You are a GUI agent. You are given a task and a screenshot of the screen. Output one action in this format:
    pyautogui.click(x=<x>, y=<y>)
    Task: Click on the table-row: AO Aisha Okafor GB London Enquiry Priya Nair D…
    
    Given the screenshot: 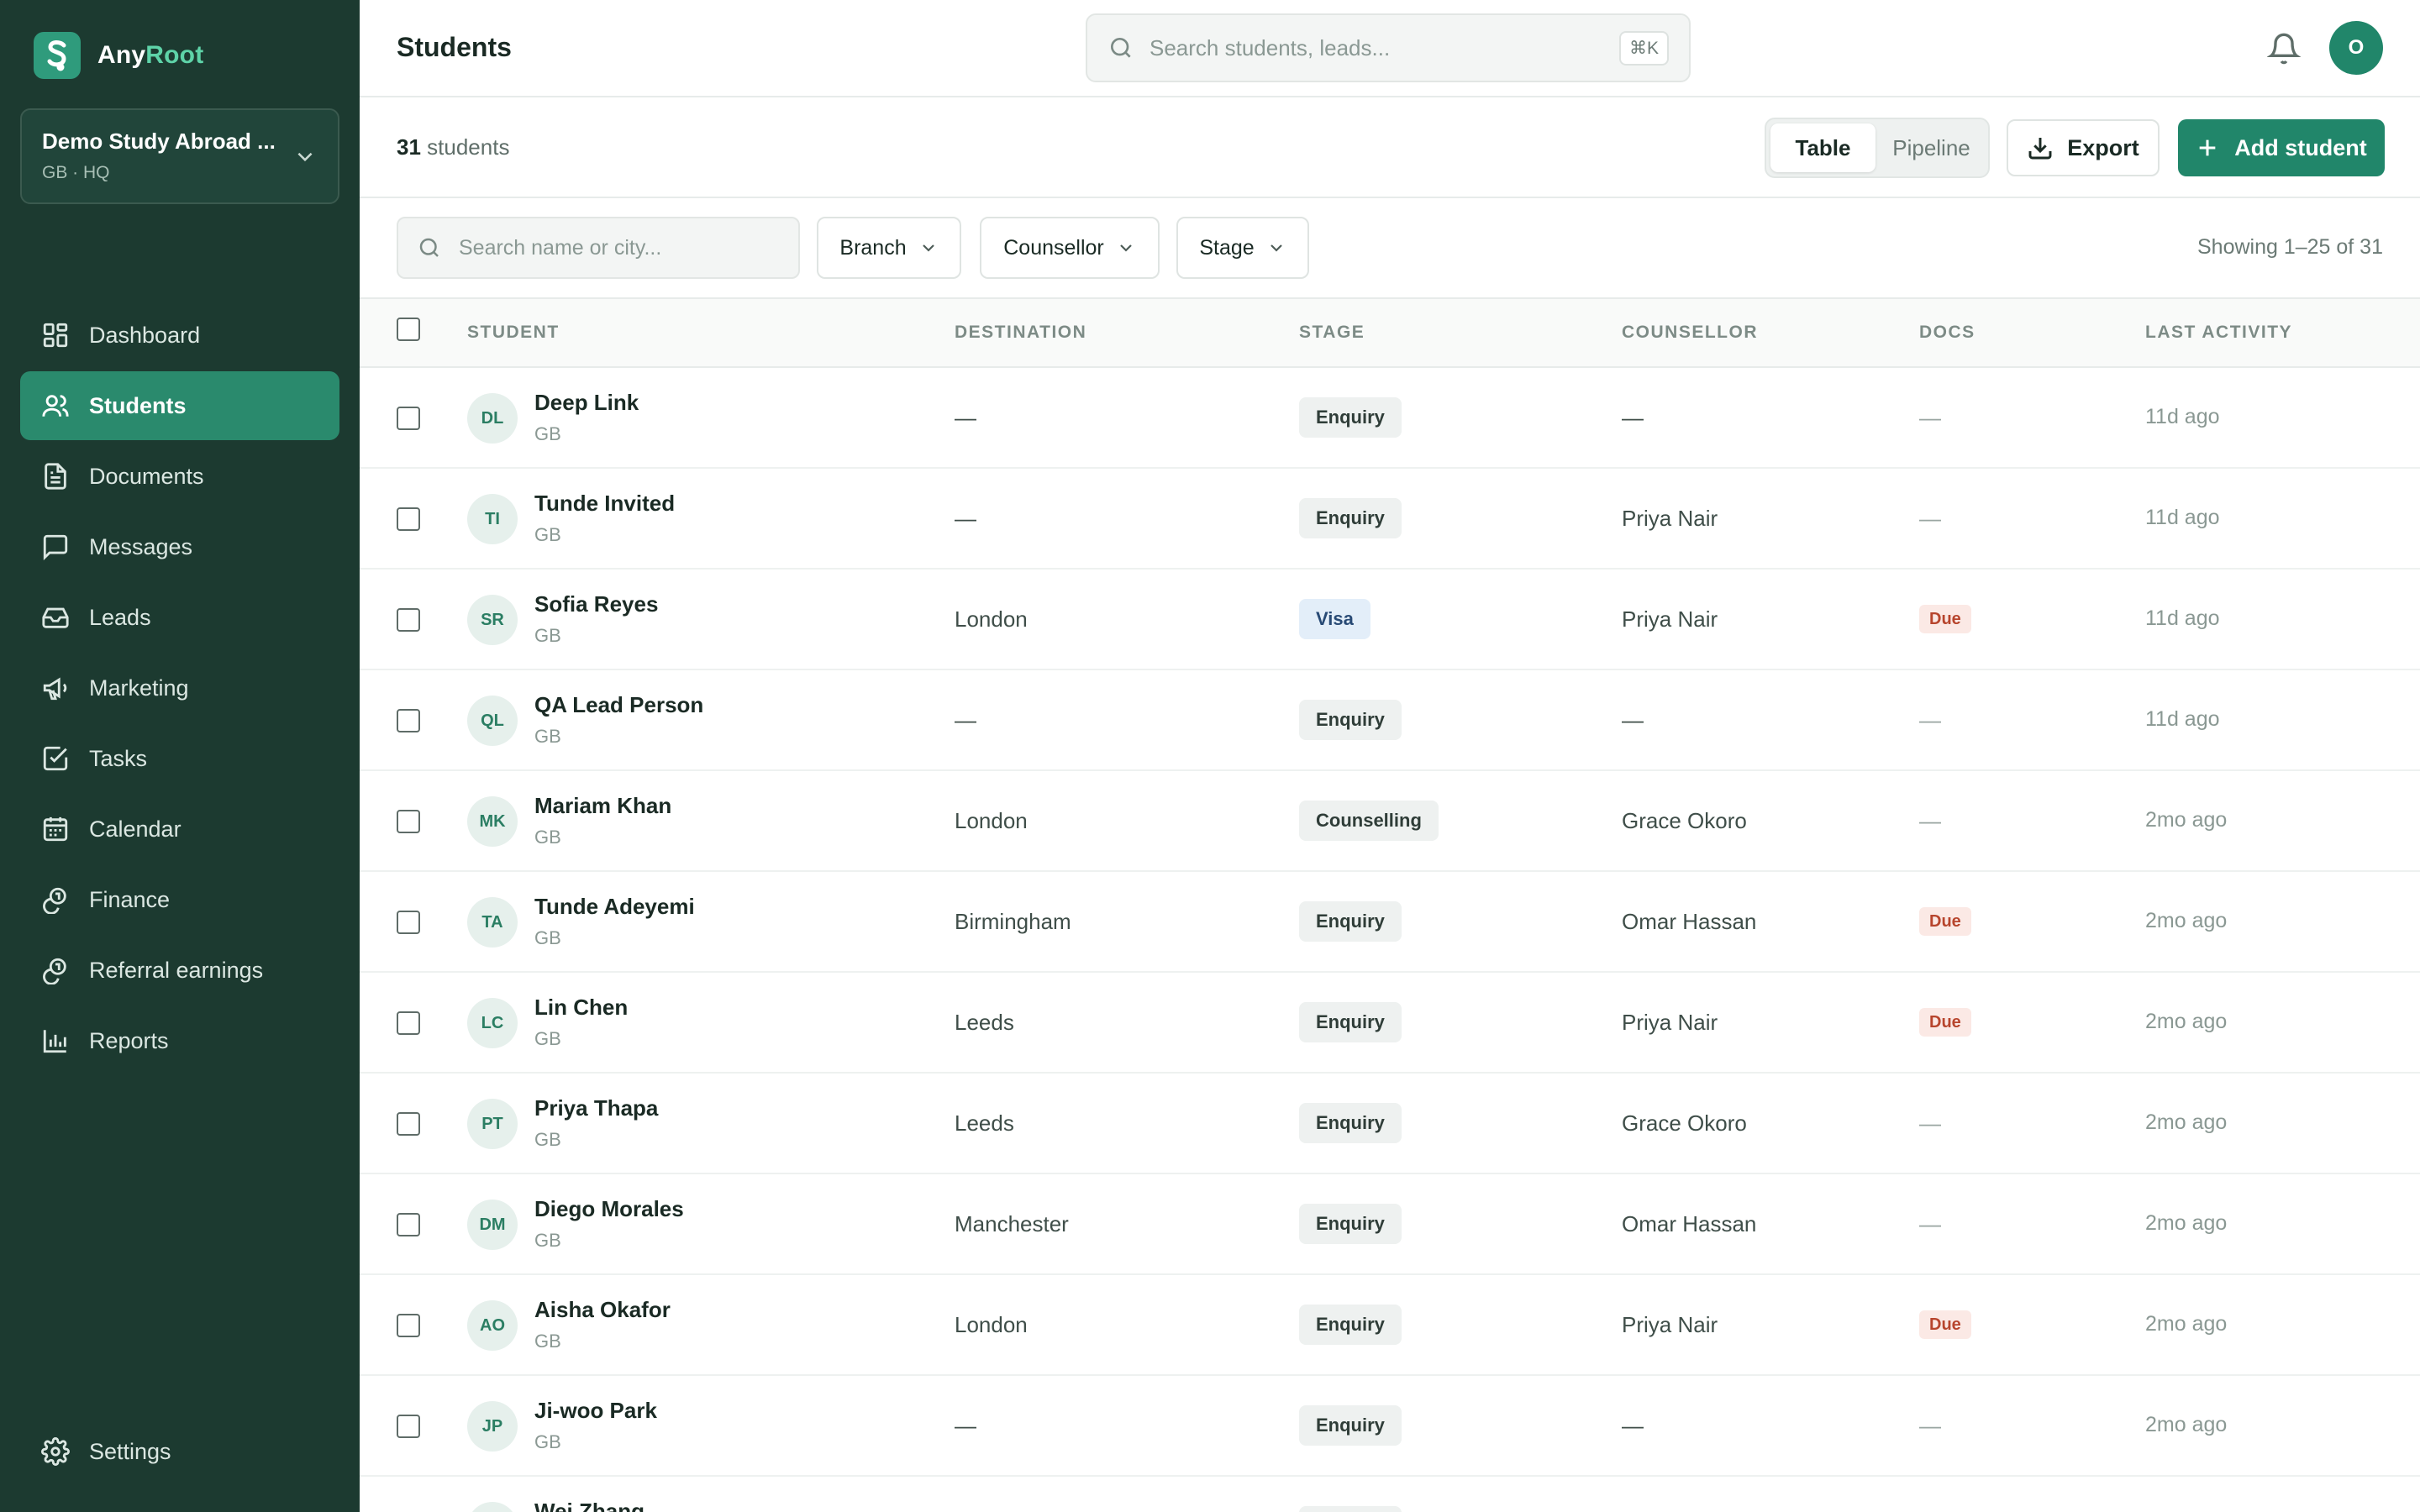 What is the action you would take?
    pyautogui.click(x=1390, y=1325)
    